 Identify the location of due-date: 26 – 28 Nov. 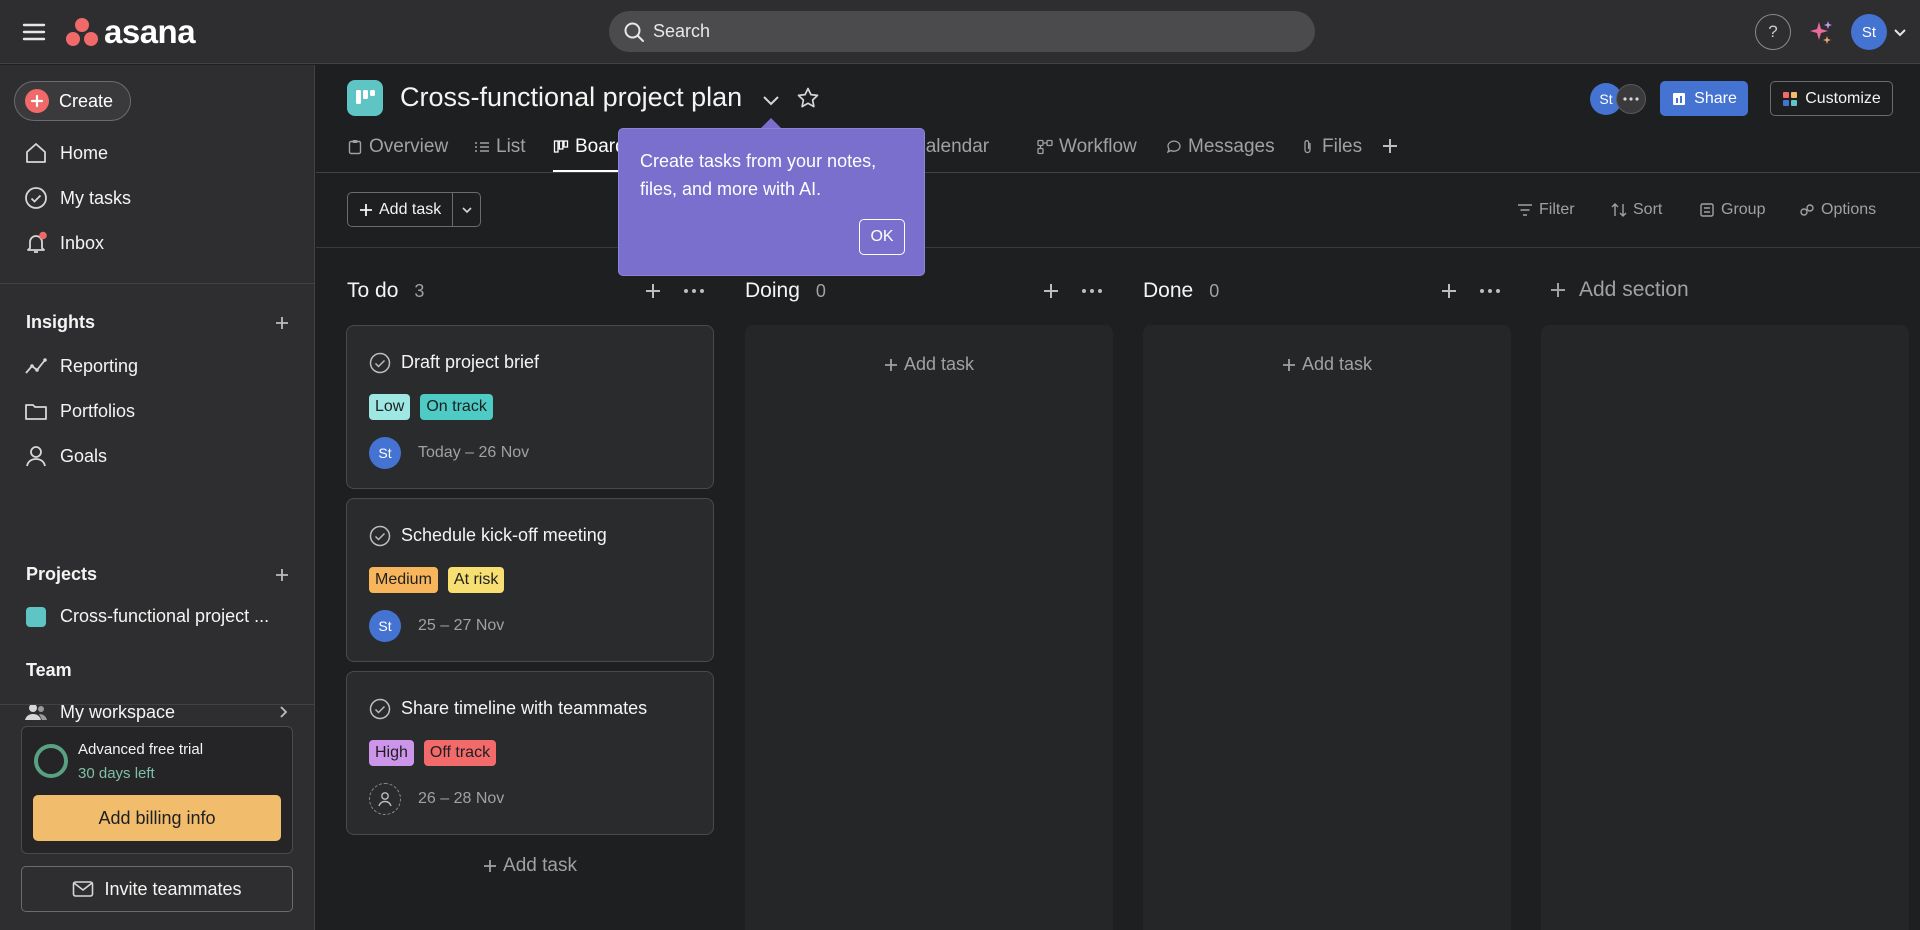
(461, 799).